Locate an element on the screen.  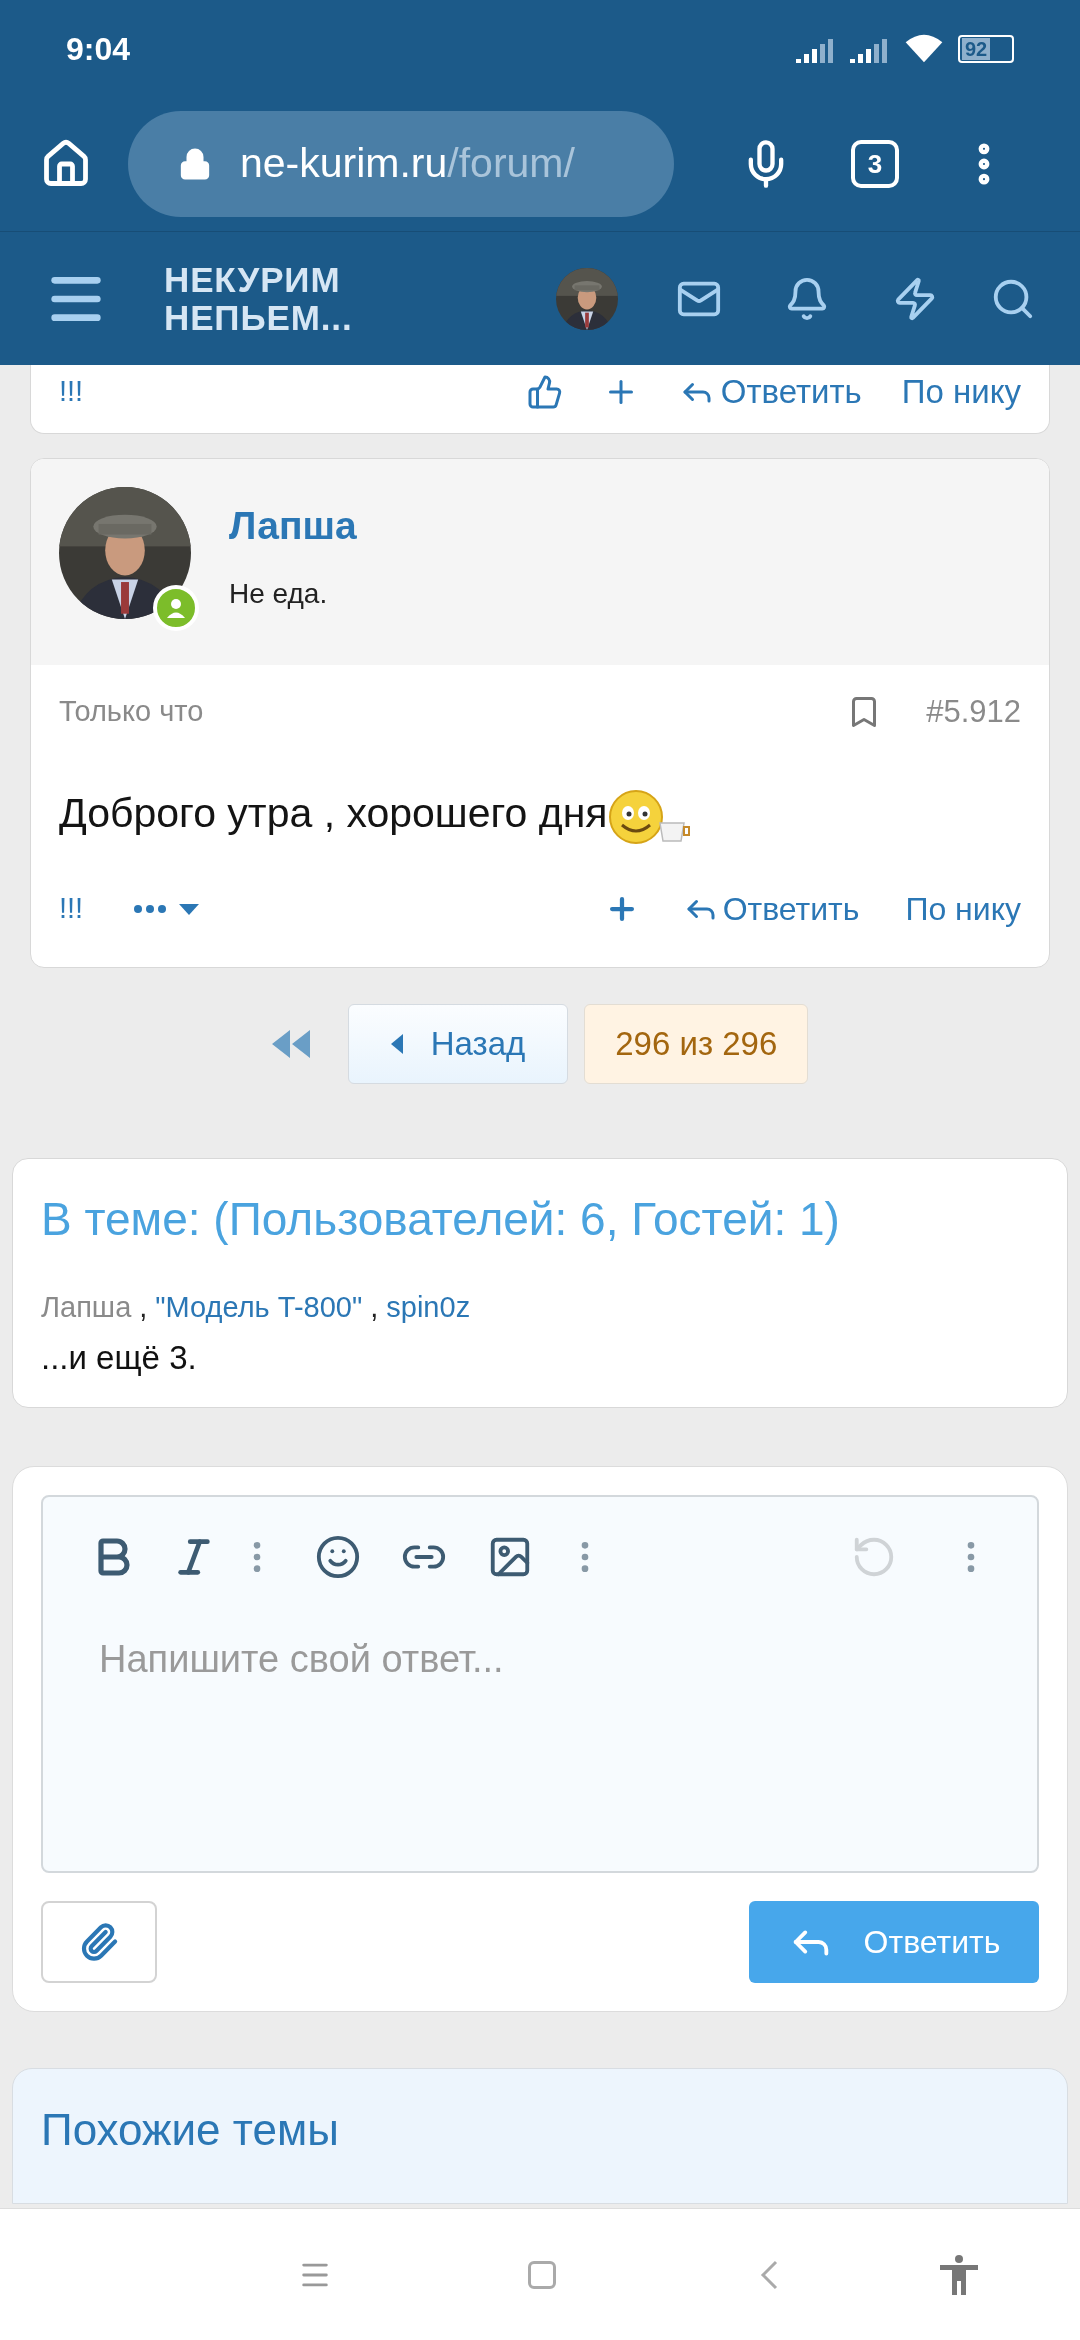
wifi-icon is located at coordinates (924, 48).